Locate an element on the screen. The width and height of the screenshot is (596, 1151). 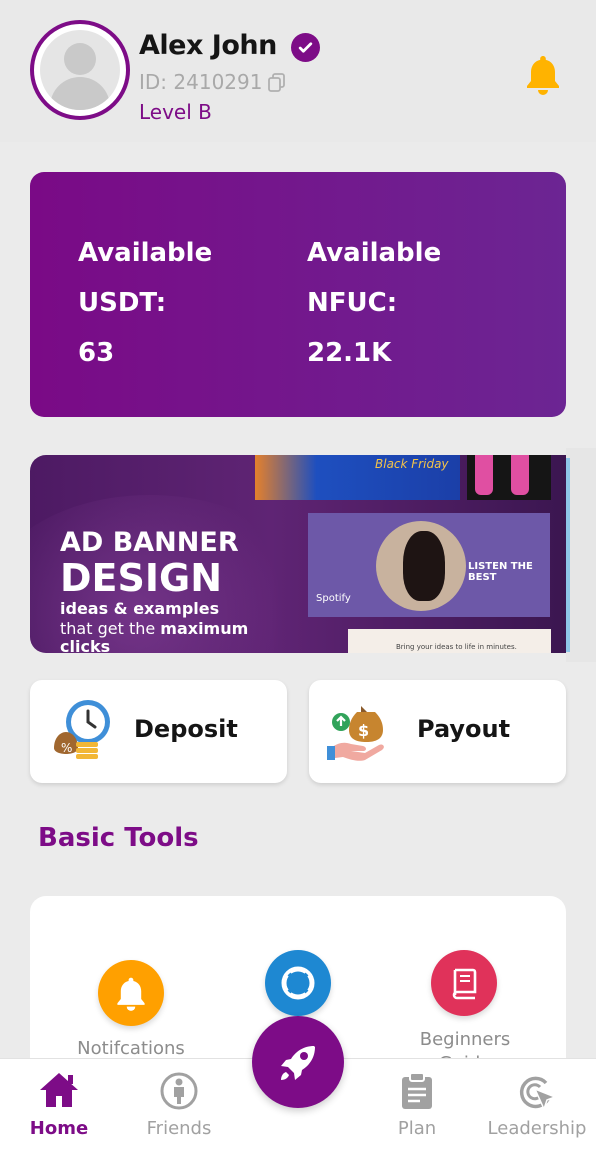
nav-home: Home is located at coordinates (59, 1105).